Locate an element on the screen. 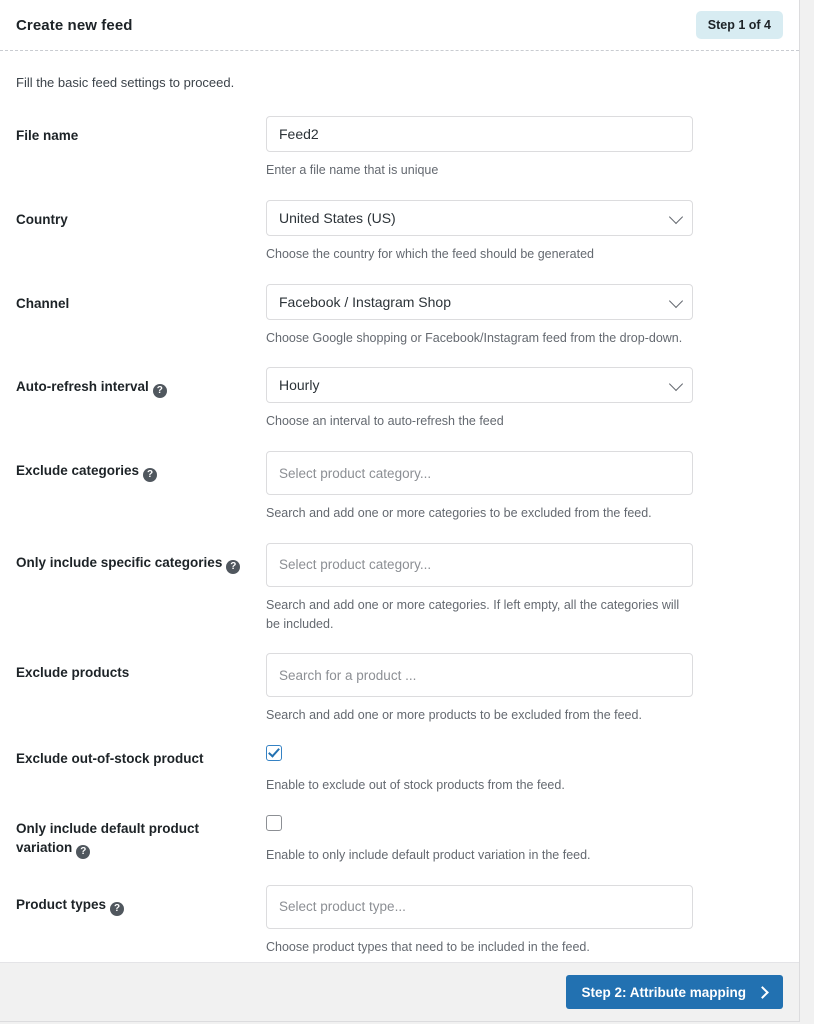  label-channel: Channel is located at coordinates (141, 299).